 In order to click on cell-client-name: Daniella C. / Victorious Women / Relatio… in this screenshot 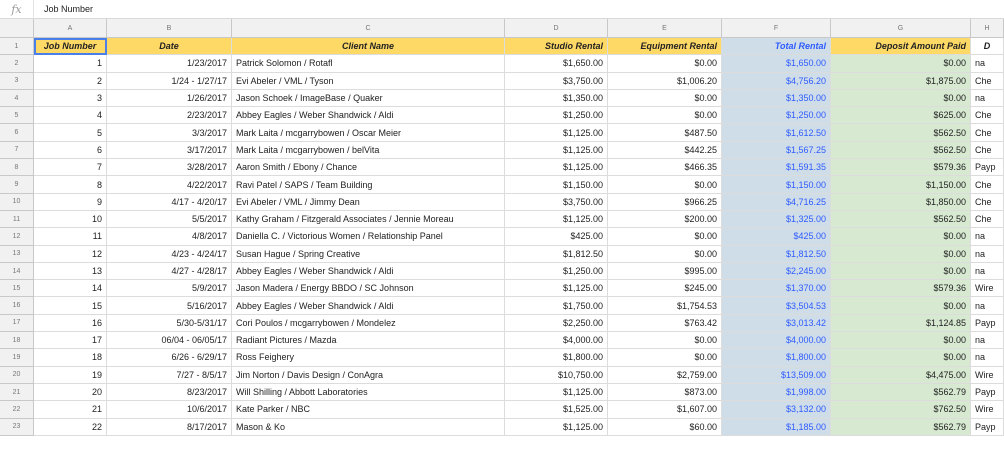, I will do `click(368, 237)`.